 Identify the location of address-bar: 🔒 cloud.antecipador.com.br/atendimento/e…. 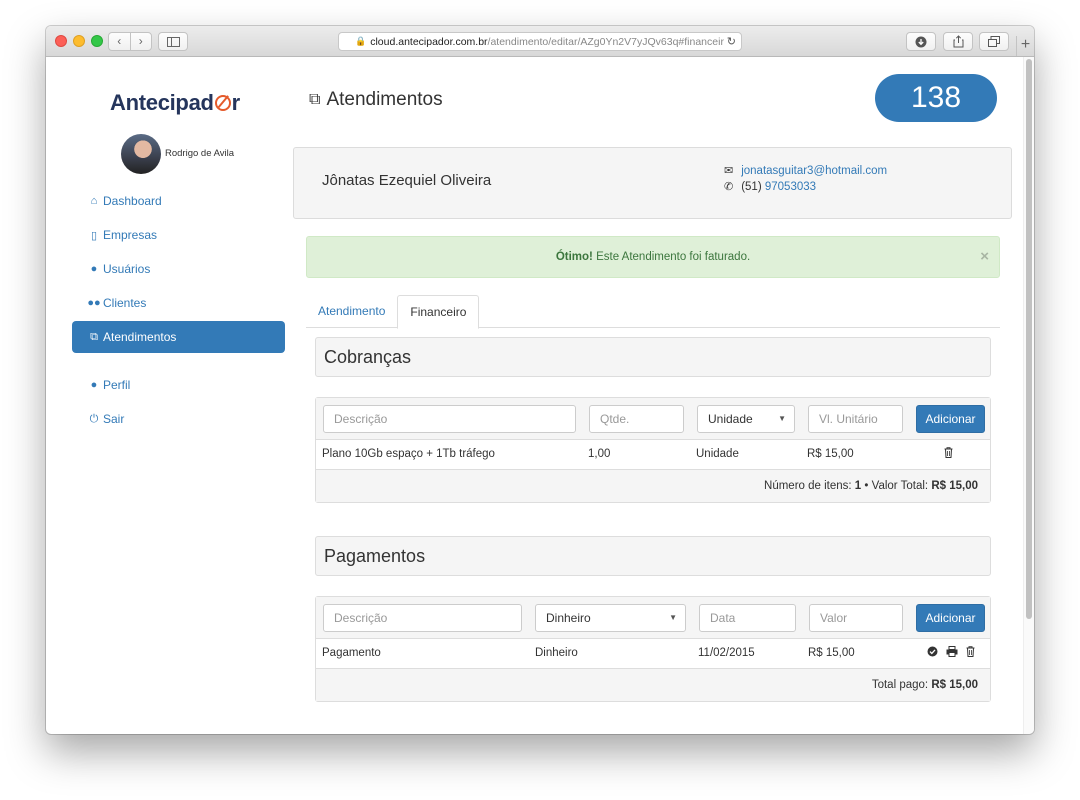
(540, 41).